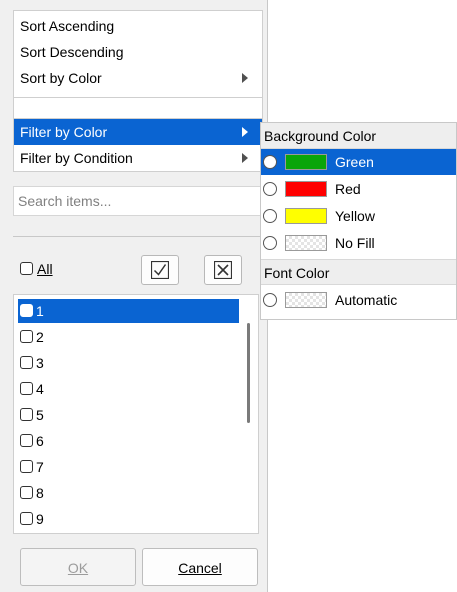 Image resolution: width=457 pixels, height=592 pixels. What do you see at coordinates (40, 363) in the screenshot?
I see `list-item-label: 3` at bounding box center [40, 363].